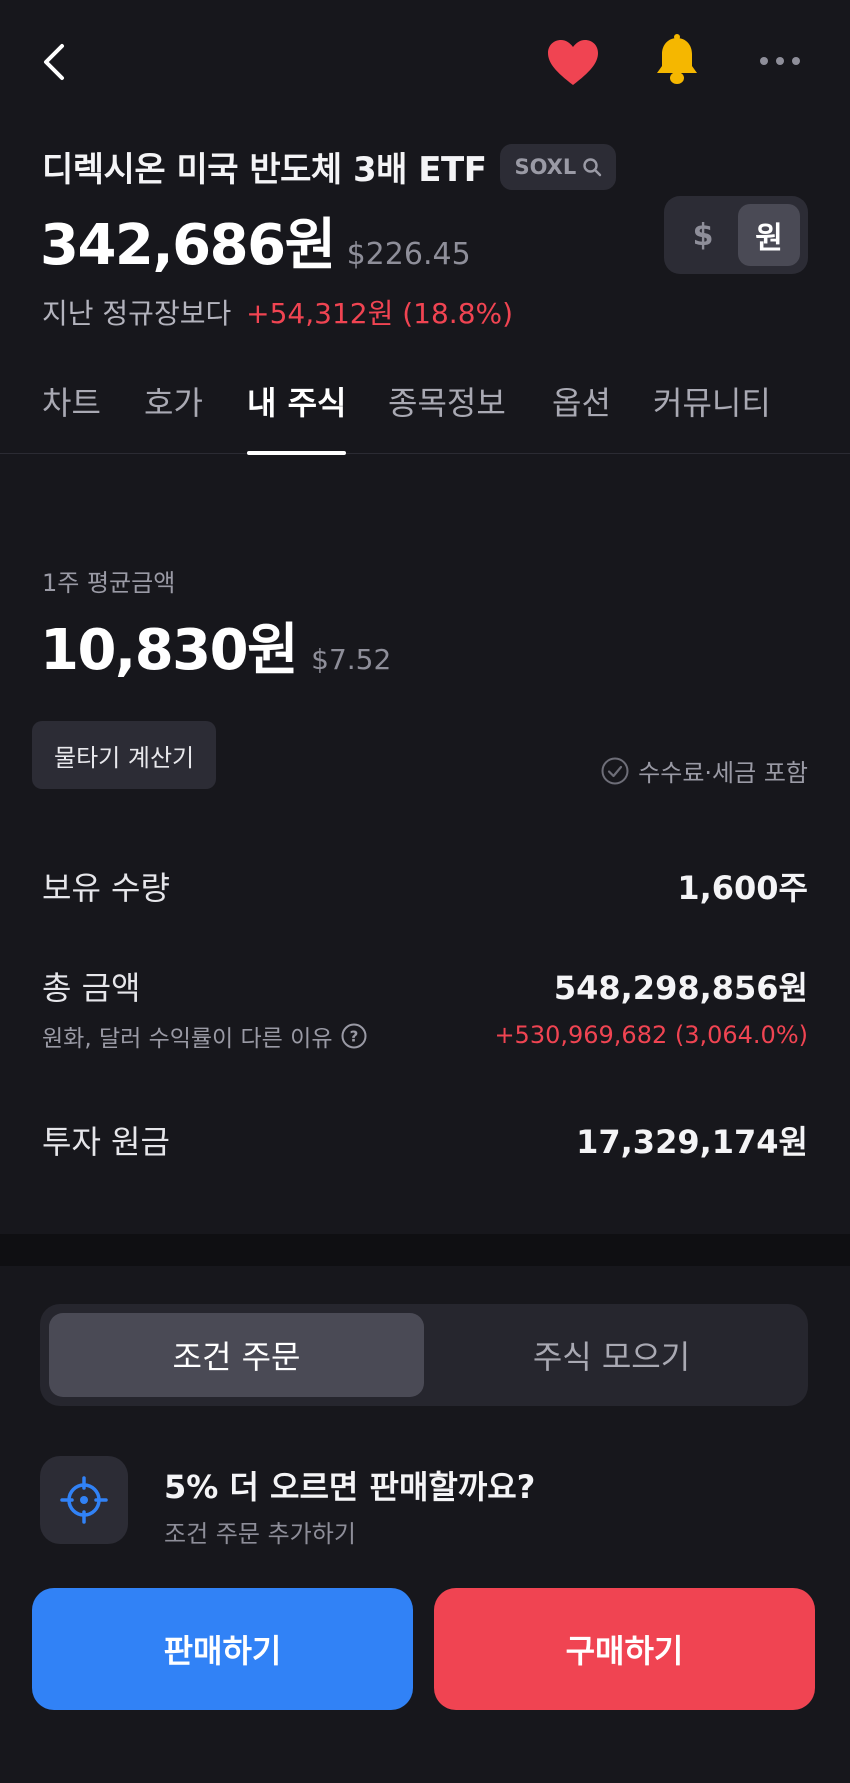 This screenshot has height=1783, width=850. Describe the element at coordinates (703, 235) in the screenshot. I see `currency-usd-option: $` at that location.